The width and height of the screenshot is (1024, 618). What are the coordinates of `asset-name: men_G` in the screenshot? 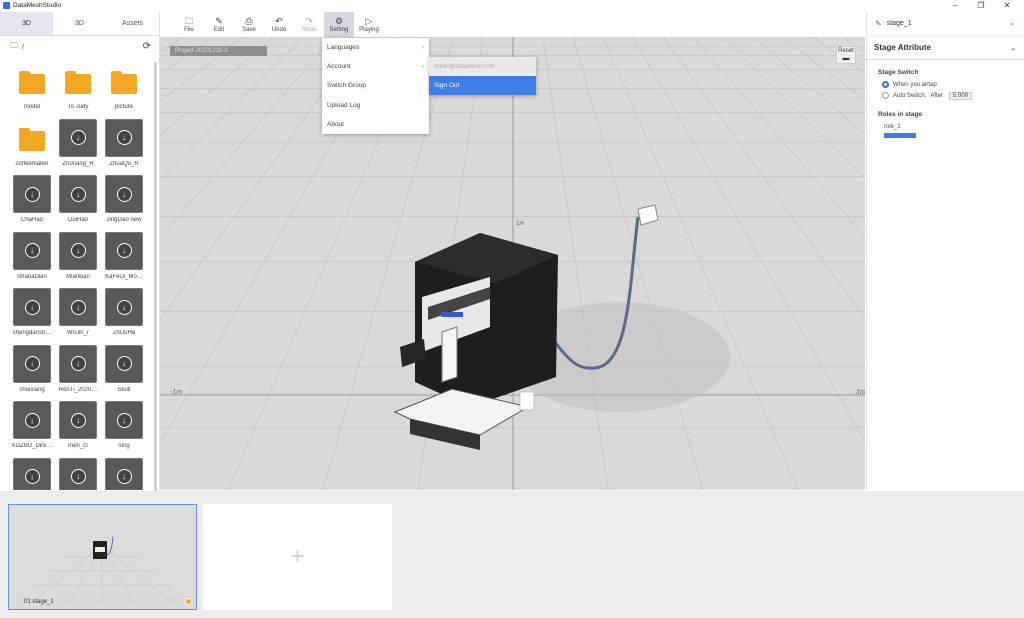 It's located at (78, 446).